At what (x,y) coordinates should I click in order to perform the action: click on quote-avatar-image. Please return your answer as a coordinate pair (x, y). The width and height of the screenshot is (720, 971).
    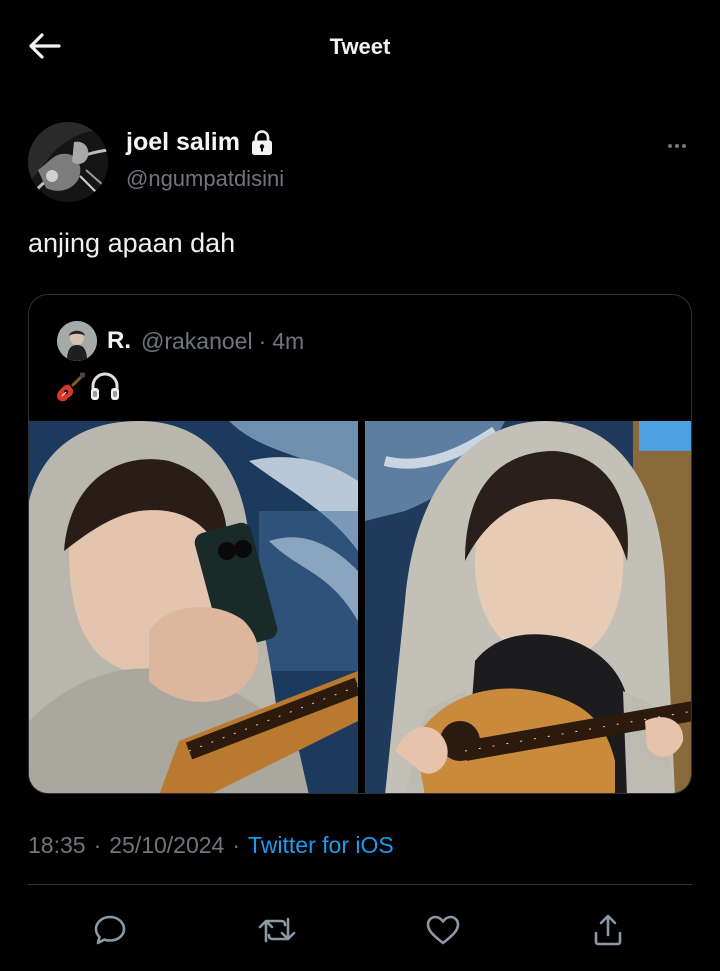
    Looking at the image, I should click on (77, 341).